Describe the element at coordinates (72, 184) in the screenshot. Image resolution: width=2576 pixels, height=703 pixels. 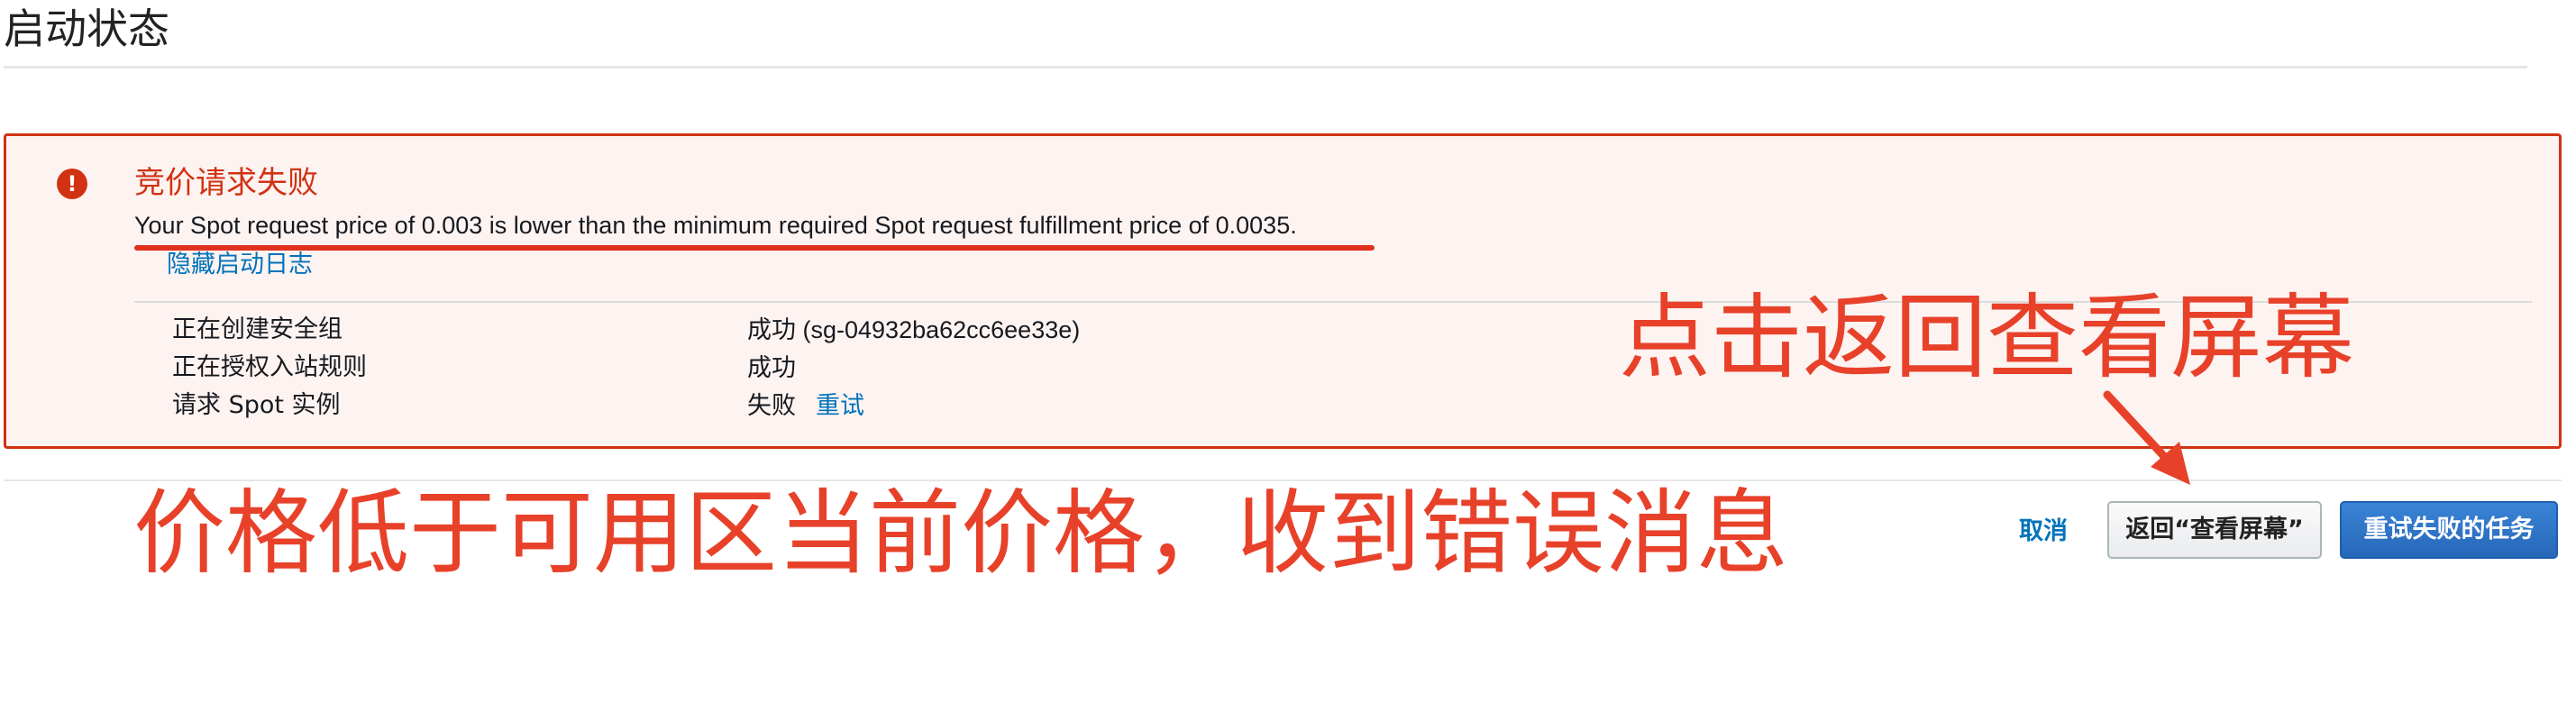
I see `exclamation-icon: !` at that location.